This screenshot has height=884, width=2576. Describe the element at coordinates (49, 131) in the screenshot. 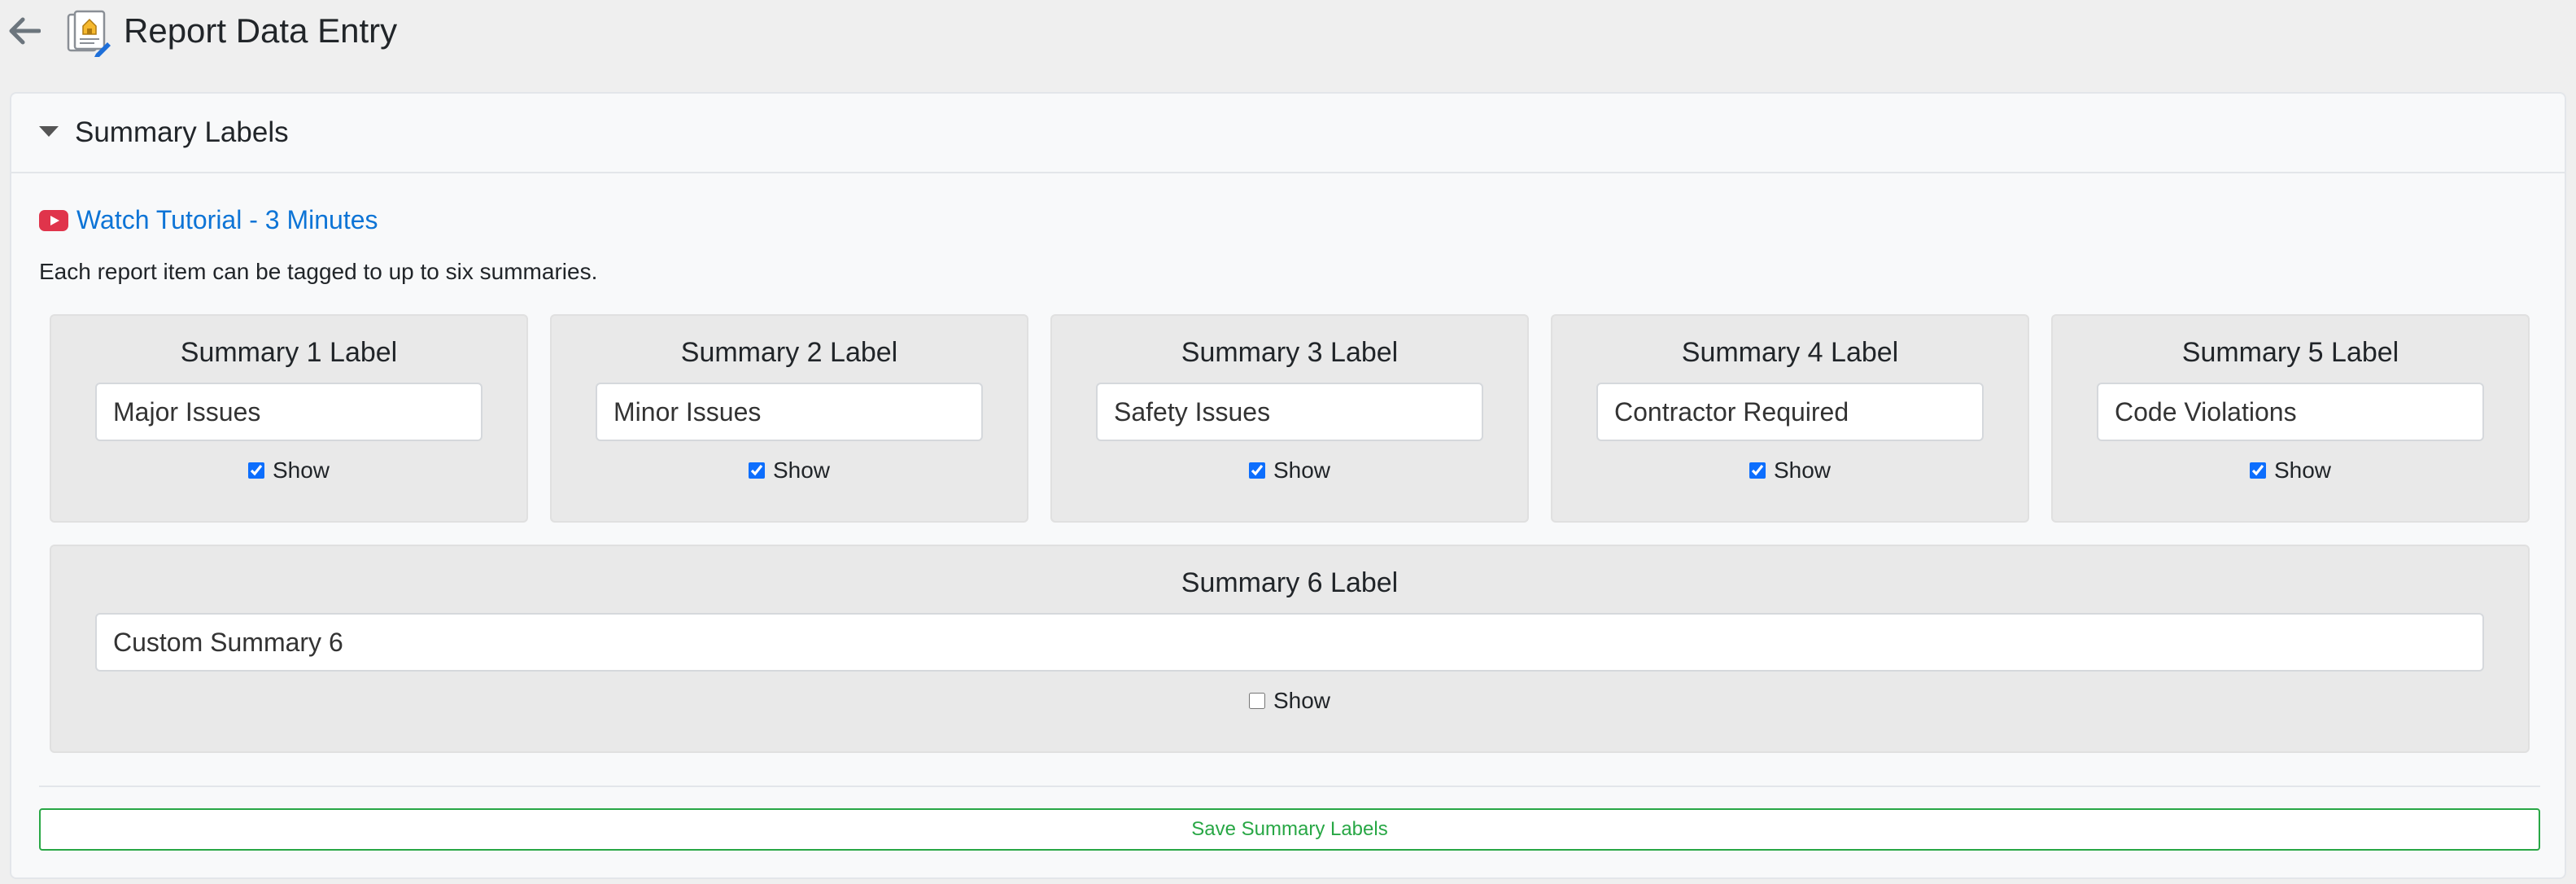

I see `caret-down-icon` at that location.